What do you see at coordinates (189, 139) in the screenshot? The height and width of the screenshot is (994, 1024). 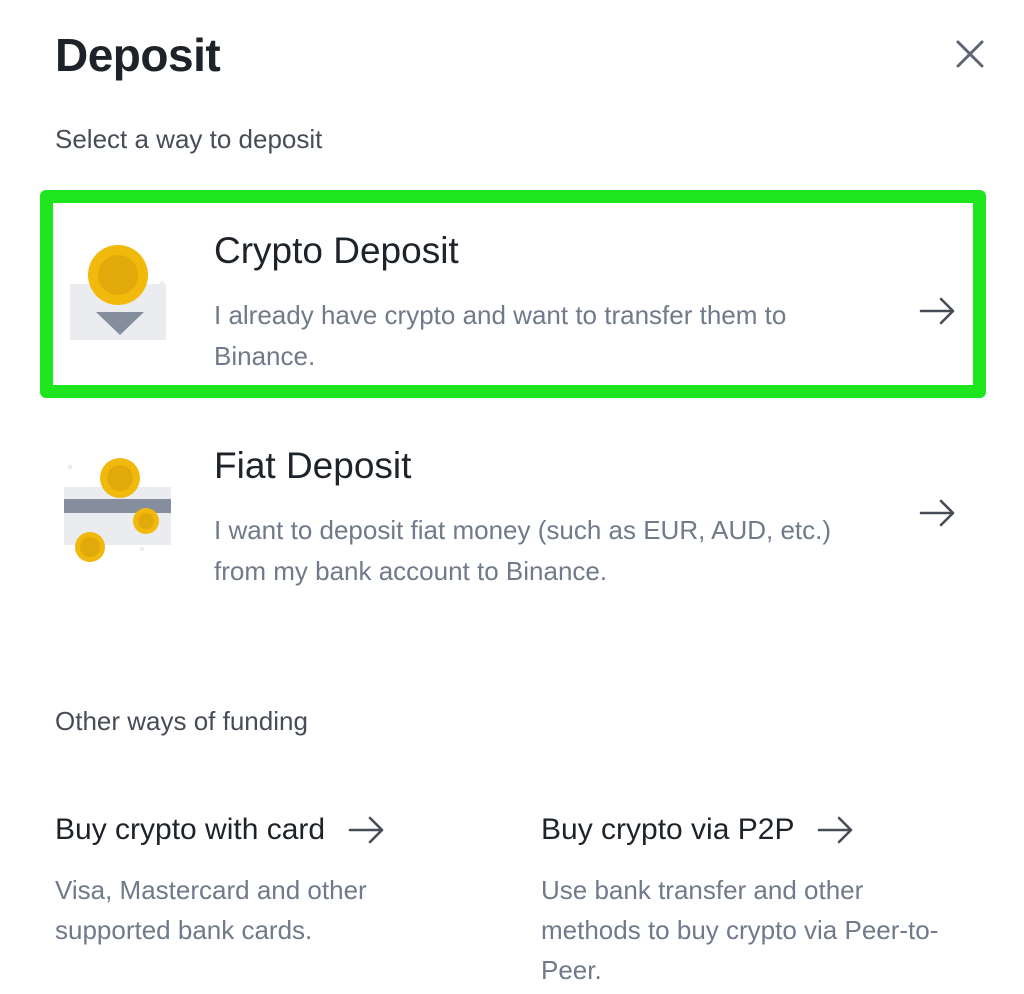 I see `deposit-subtitle: Select a way to deposit` at bounding box center [189, 139].